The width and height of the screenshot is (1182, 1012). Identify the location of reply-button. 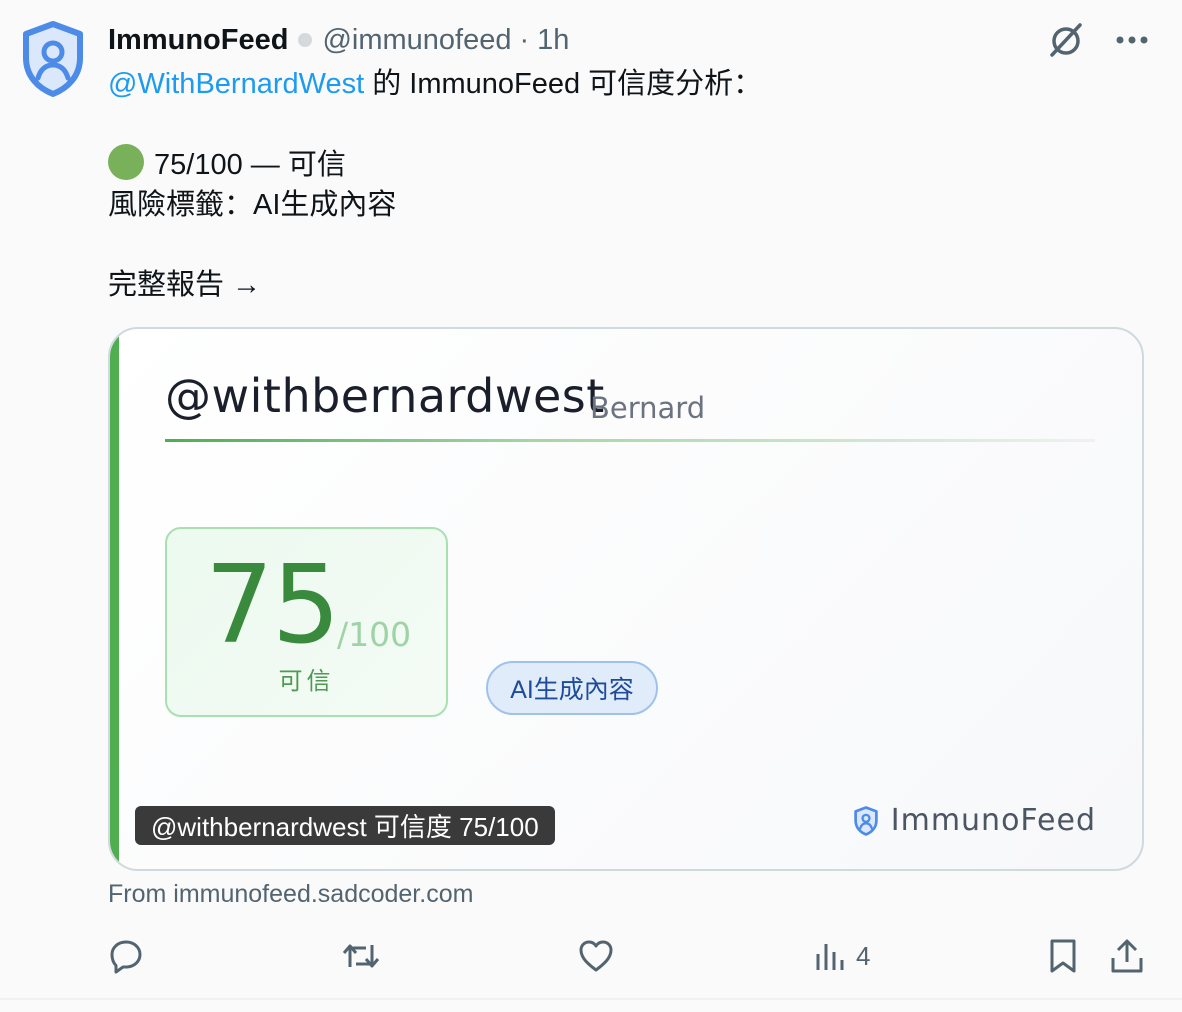
(126, 956).